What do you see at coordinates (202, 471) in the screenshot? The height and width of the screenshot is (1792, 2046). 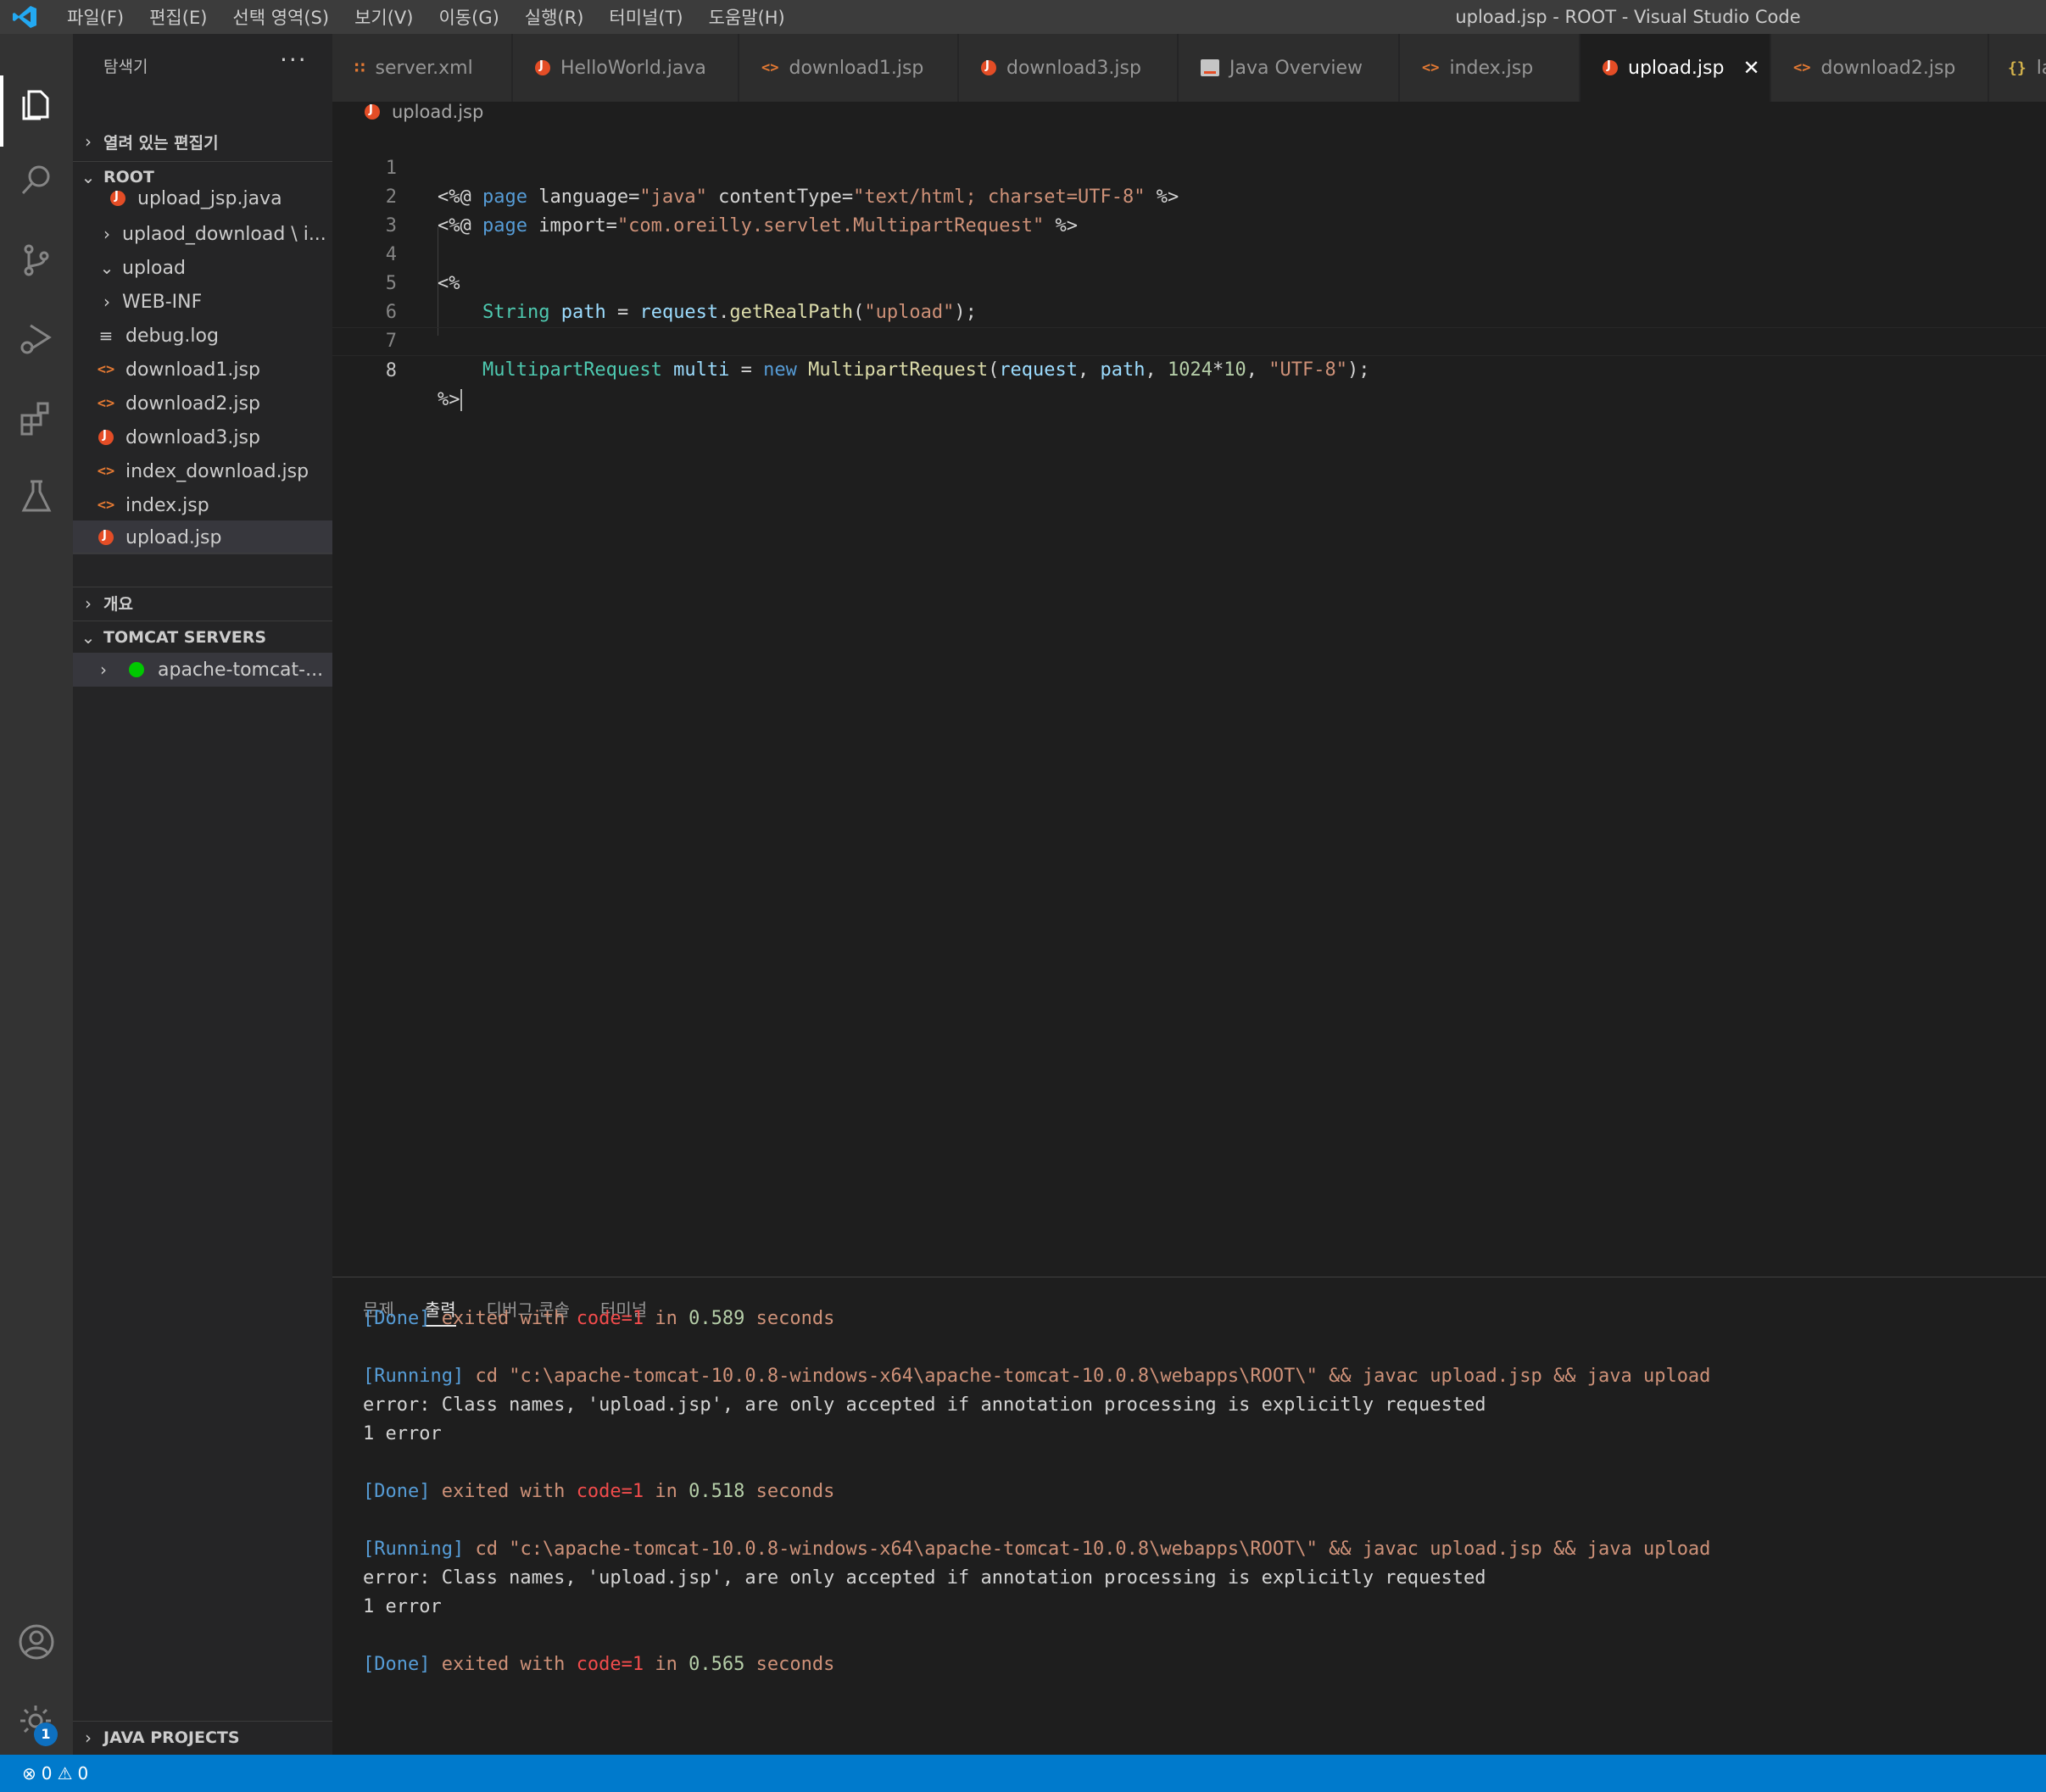 I see `tree-item-index-download: <> index_download.jsp` at bounding box center [202, 471].